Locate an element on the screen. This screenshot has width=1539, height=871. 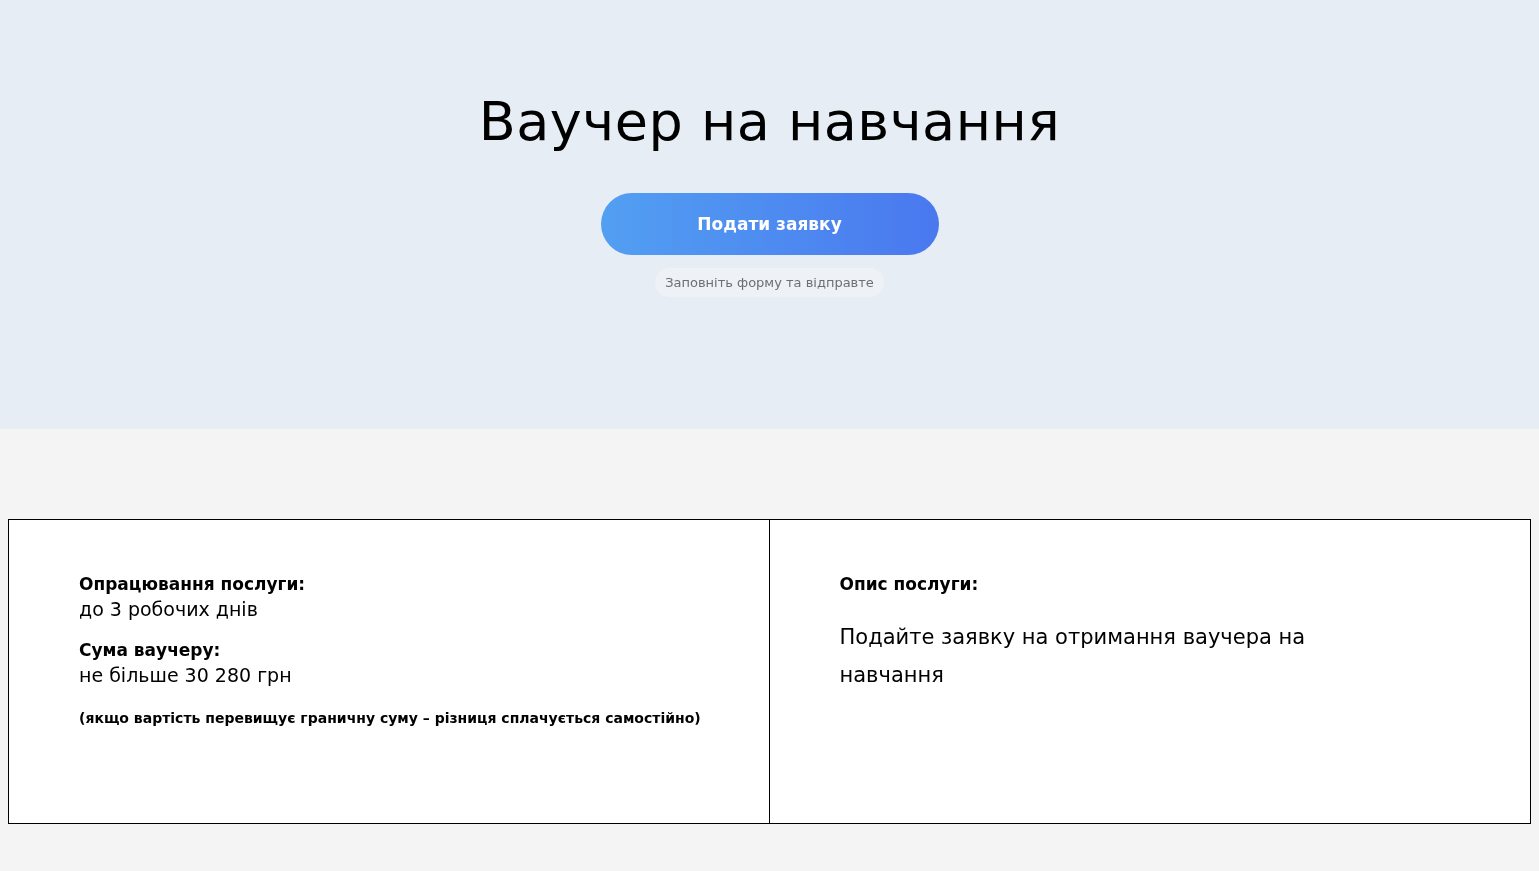
fact-label: Опрацювання послуги: is located at coordinates (193, 584).